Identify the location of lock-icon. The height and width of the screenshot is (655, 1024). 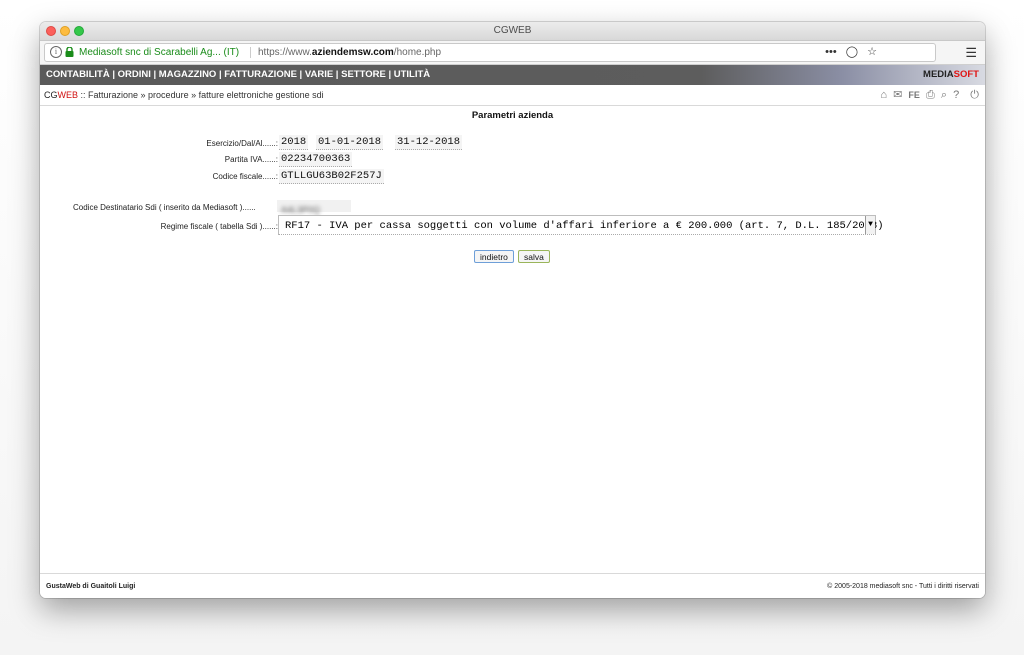
(69, 52).